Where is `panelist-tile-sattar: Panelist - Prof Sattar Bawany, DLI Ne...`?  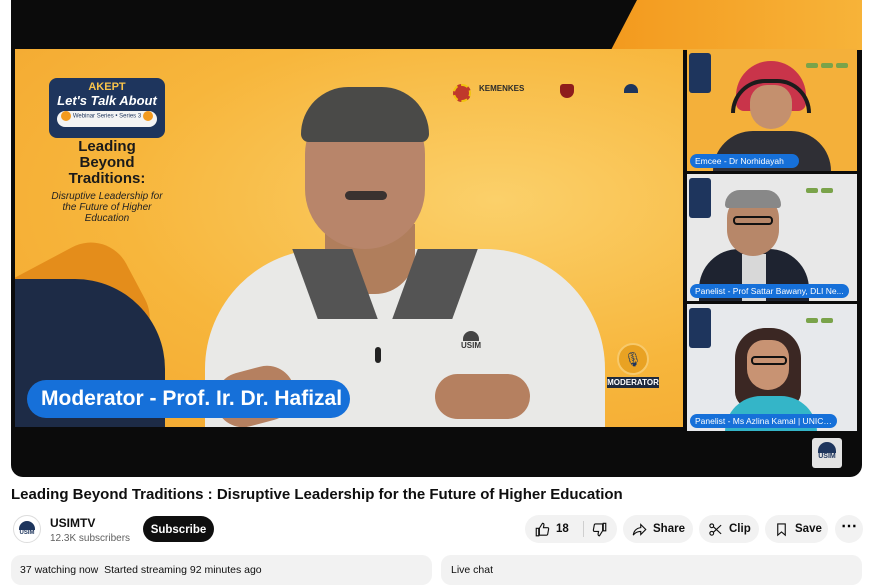 panelist-tile-sattar: Panelist - Prof Sattar Bawany, DLI Ne... is located at coordinates (772, 237).